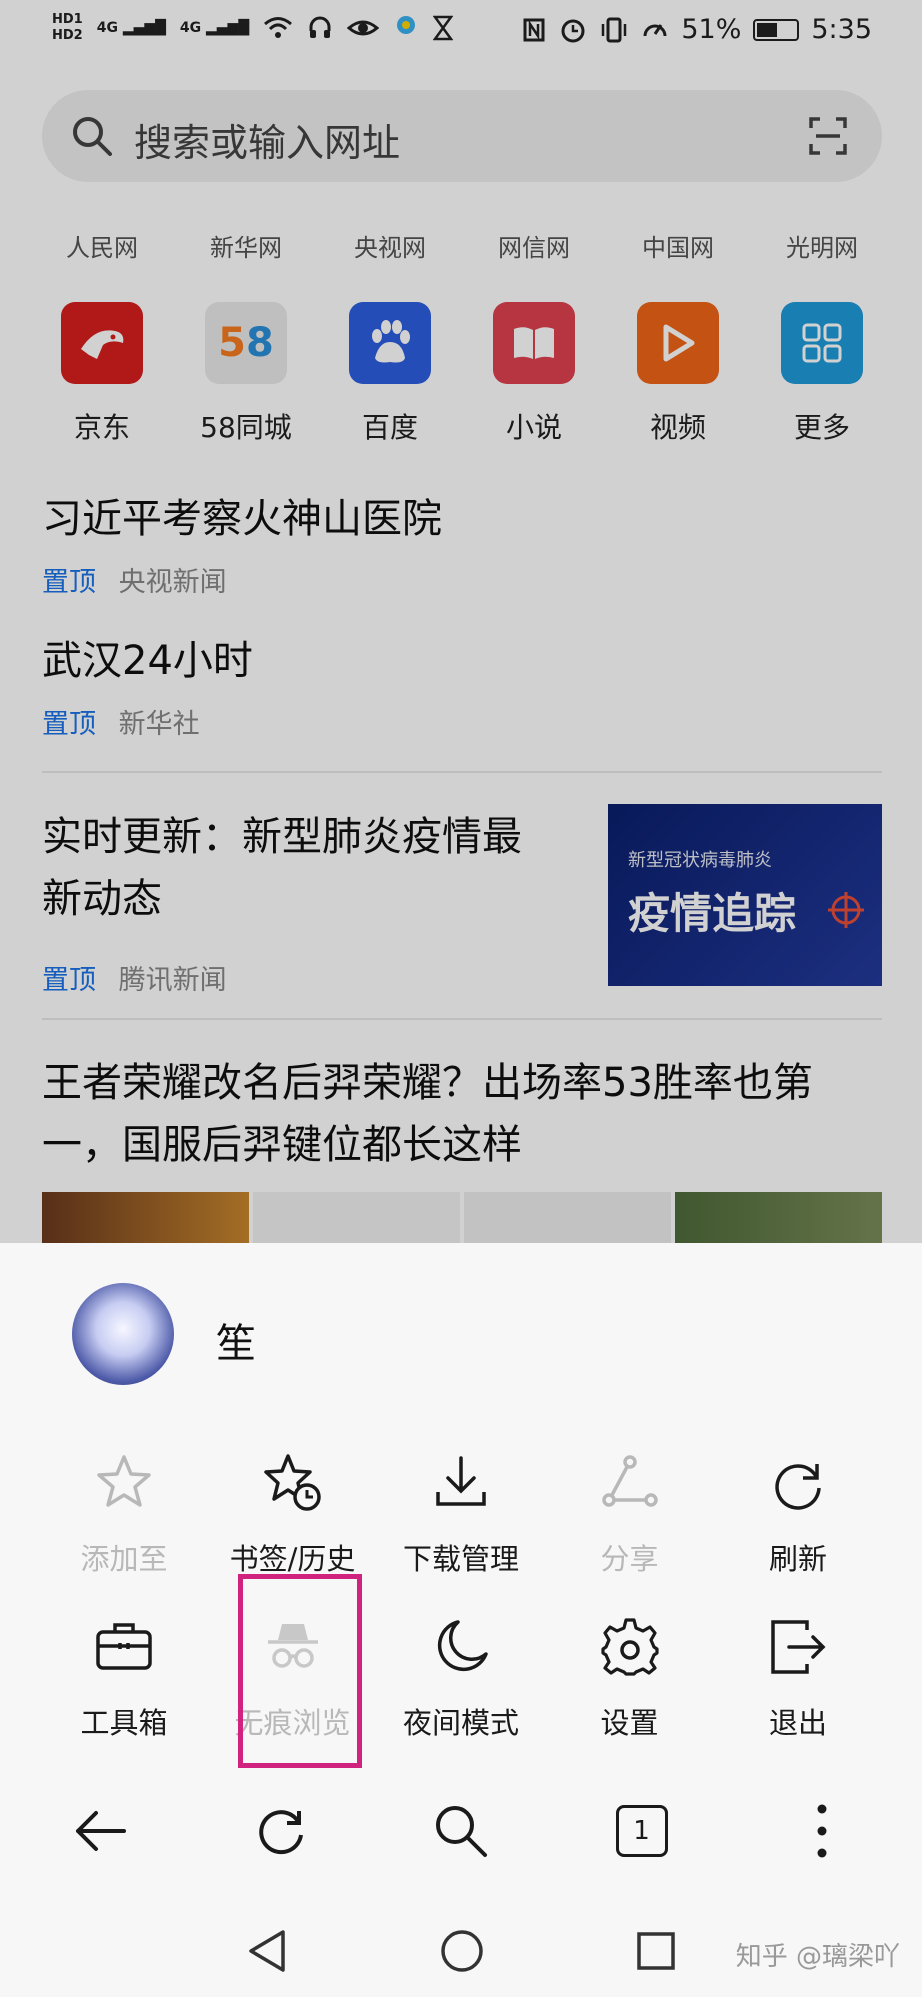 The image size is (922, 1997). I want to click on menu-label: 夜间模式, so click(460, 1723).